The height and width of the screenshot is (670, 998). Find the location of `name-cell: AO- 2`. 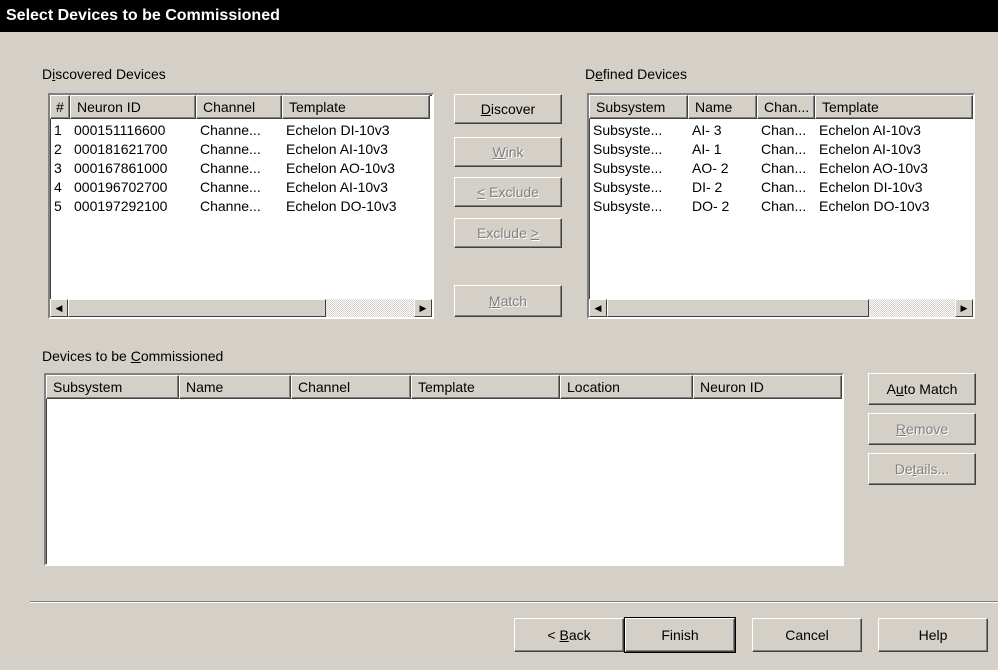

name-cell: AO- 2 is located at coordinates (710, 168).